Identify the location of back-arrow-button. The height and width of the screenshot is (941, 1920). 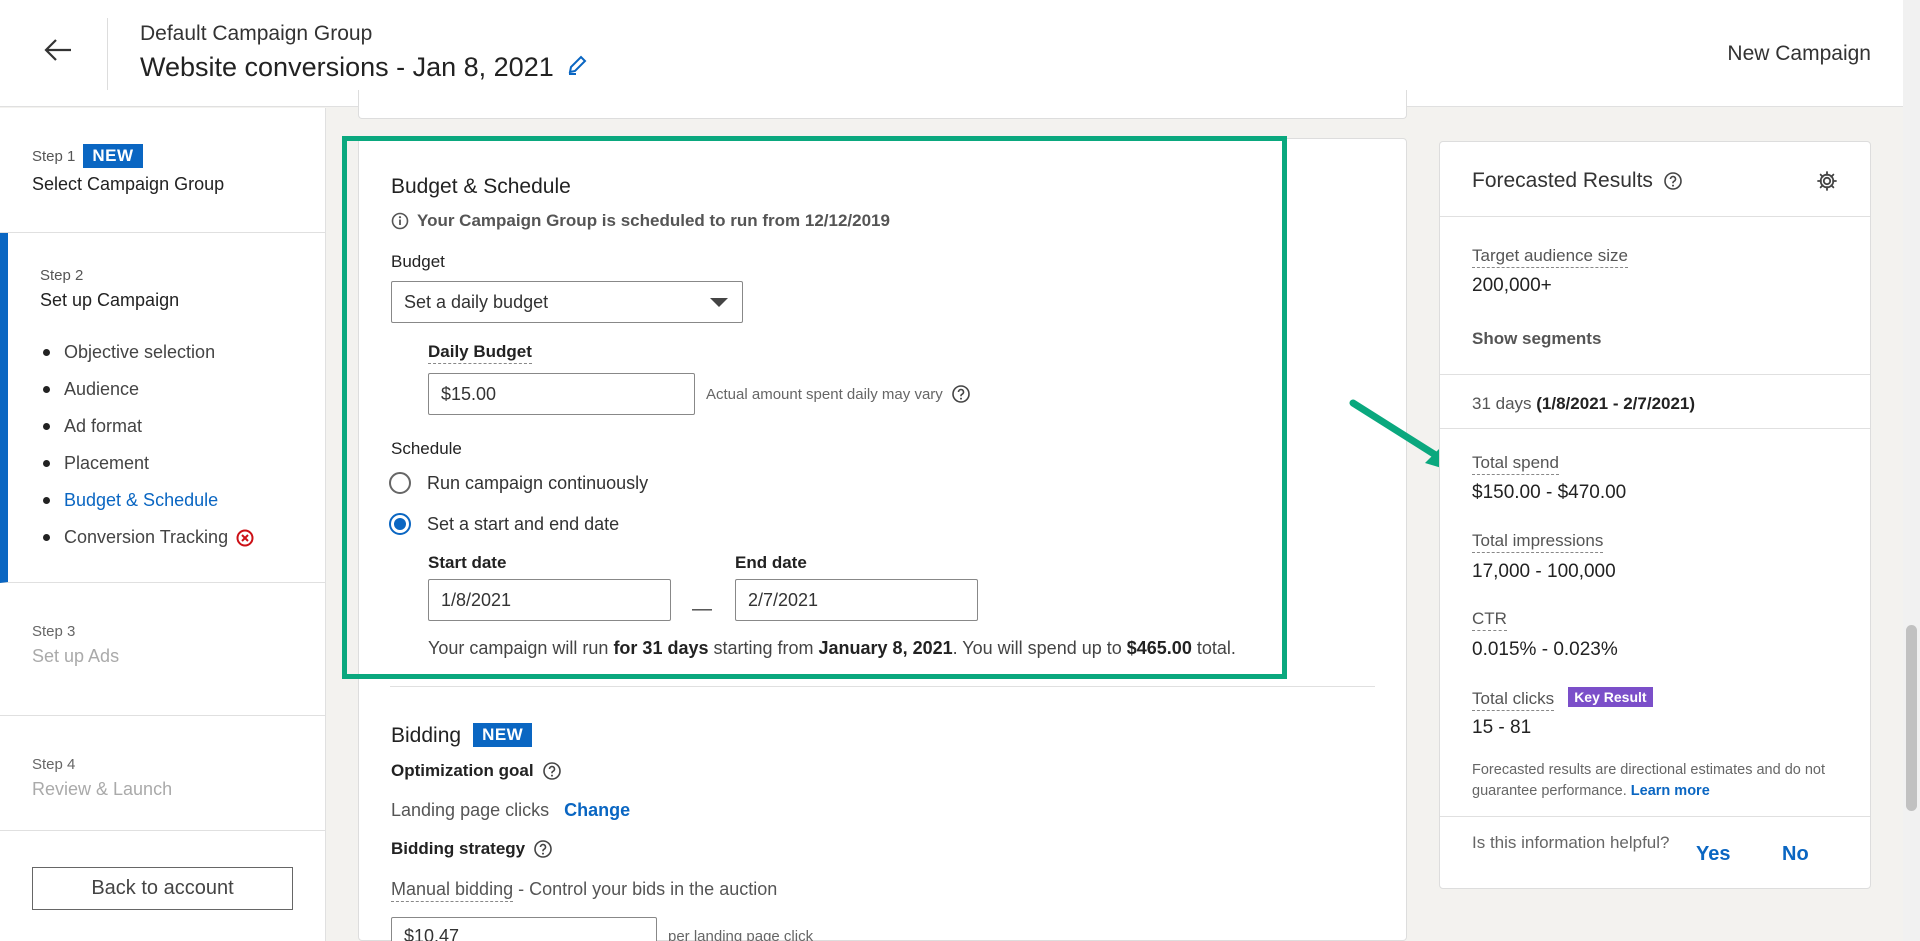
(58, 50).